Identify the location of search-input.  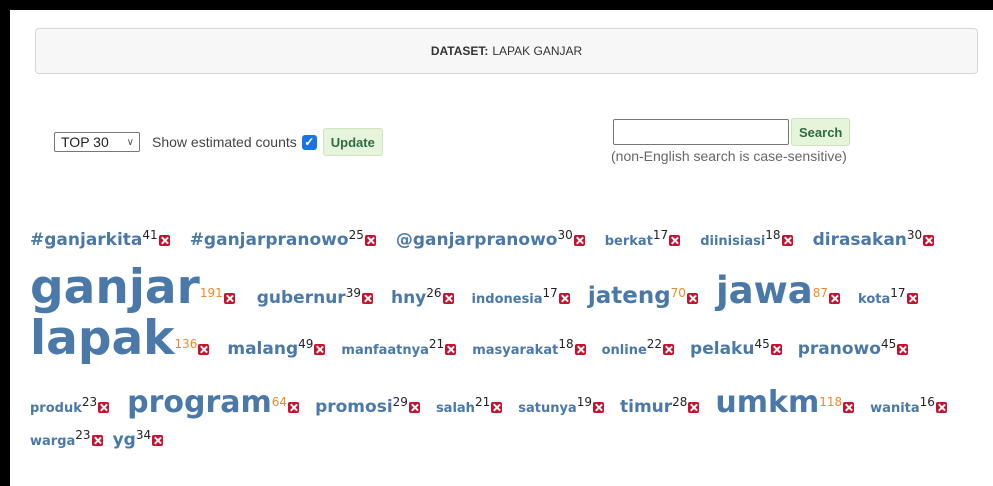
(701, 132).